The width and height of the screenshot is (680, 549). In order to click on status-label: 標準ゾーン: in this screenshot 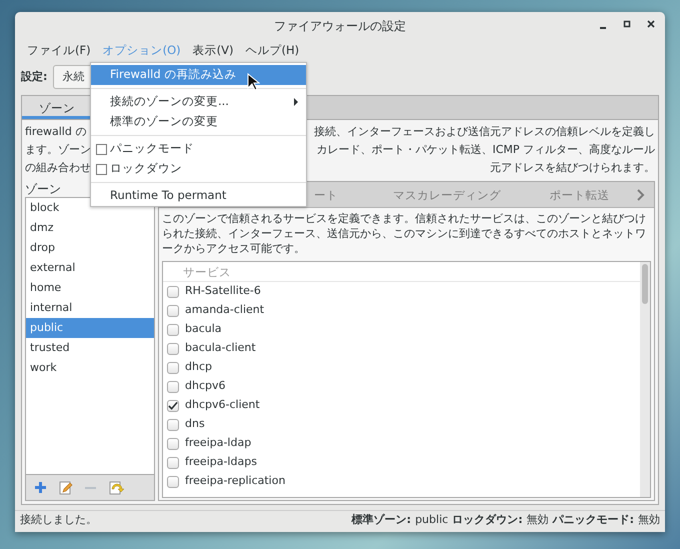, I will do `click(382, 520)`.